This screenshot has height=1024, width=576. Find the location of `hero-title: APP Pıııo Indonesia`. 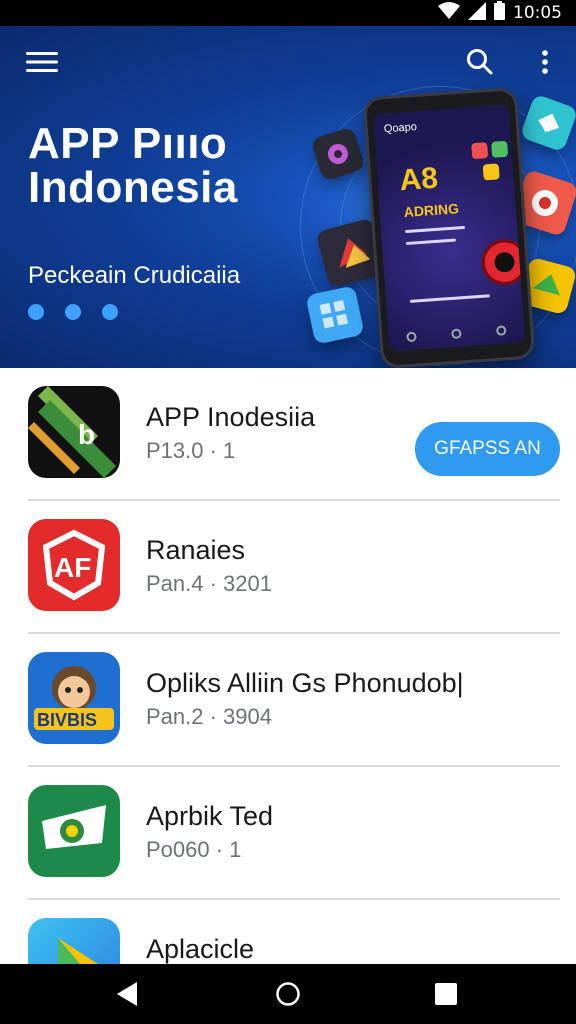

hero-title: APP Pıııo Indonesia is located at coordinates (178, 166).